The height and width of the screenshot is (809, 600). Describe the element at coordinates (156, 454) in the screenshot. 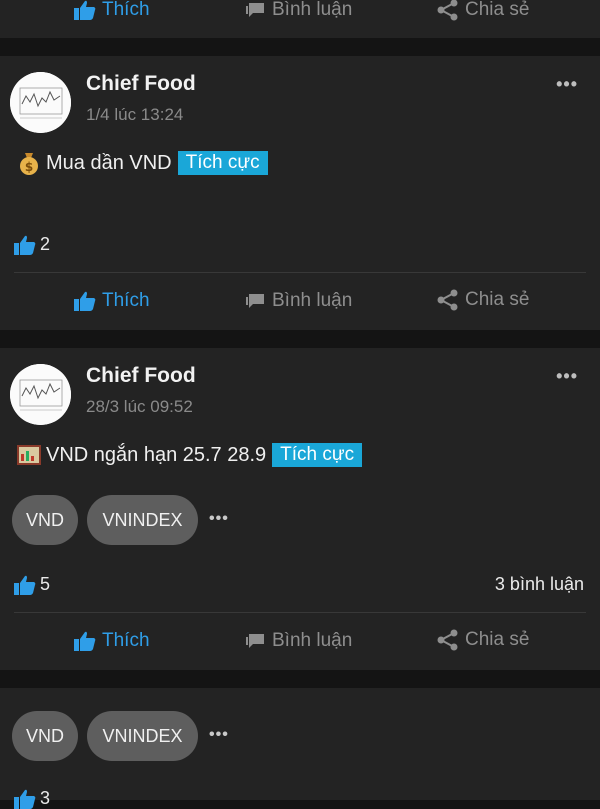

I see `post-text: VND ngắn hạn 25.7 28.9` at that location.